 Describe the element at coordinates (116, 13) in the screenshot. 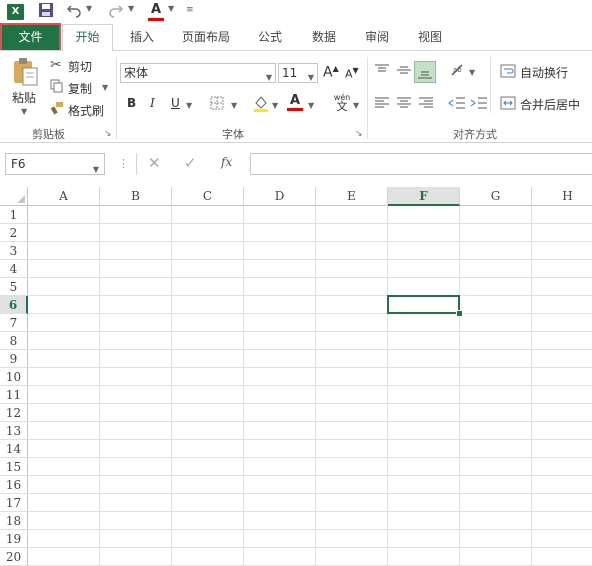

I see `redo-icon` at that location.